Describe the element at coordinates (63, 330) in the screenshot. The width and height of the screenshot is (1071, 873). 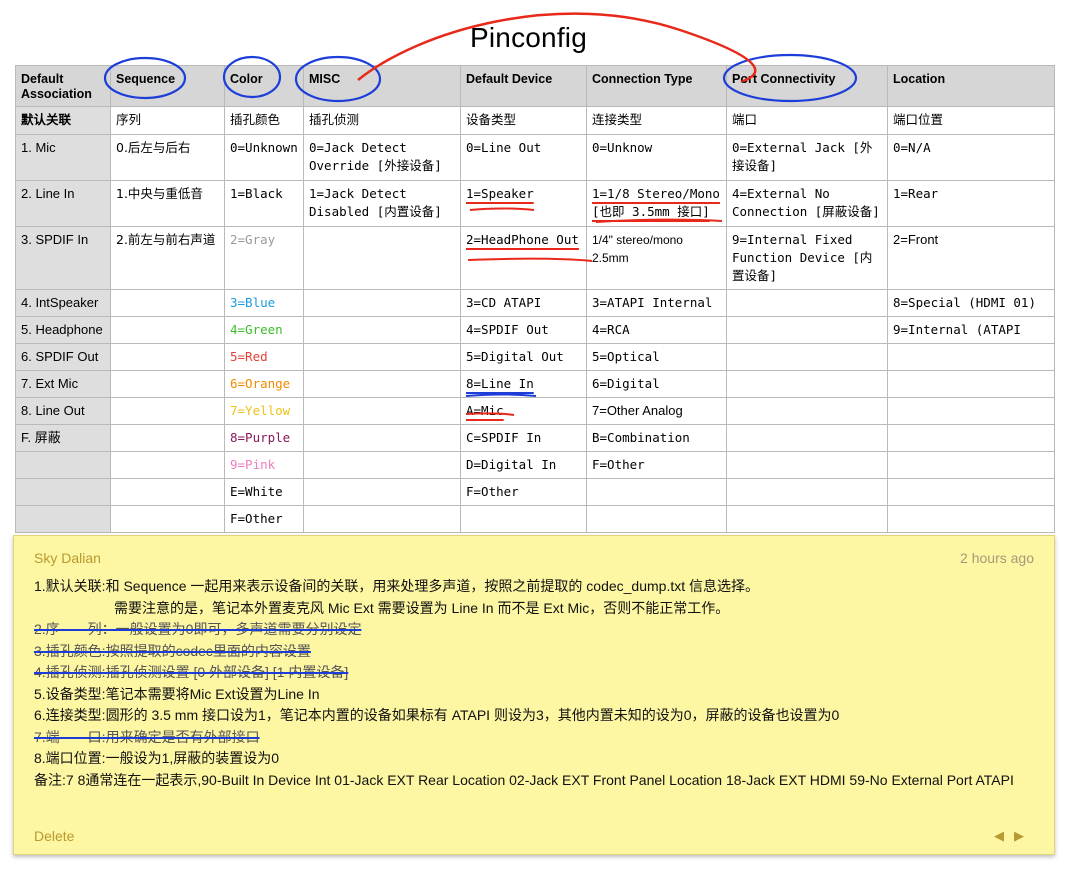
I see `table-cell: 5. Headphone` at that location.